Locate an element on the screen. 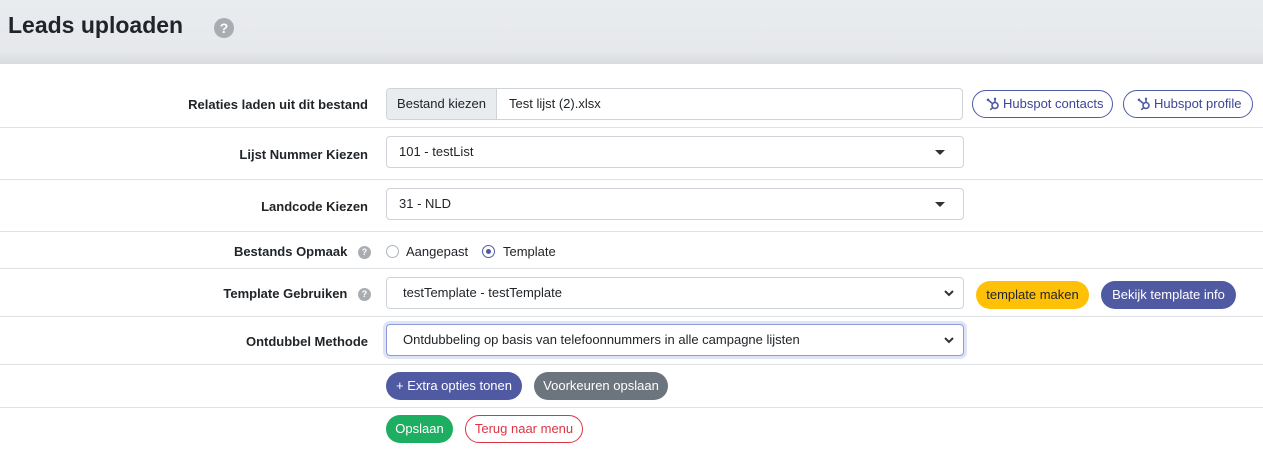 The height and width of the screenshot is (449, 1263). country-label: Landcode Kiezen is located at coordinates (314, 206).